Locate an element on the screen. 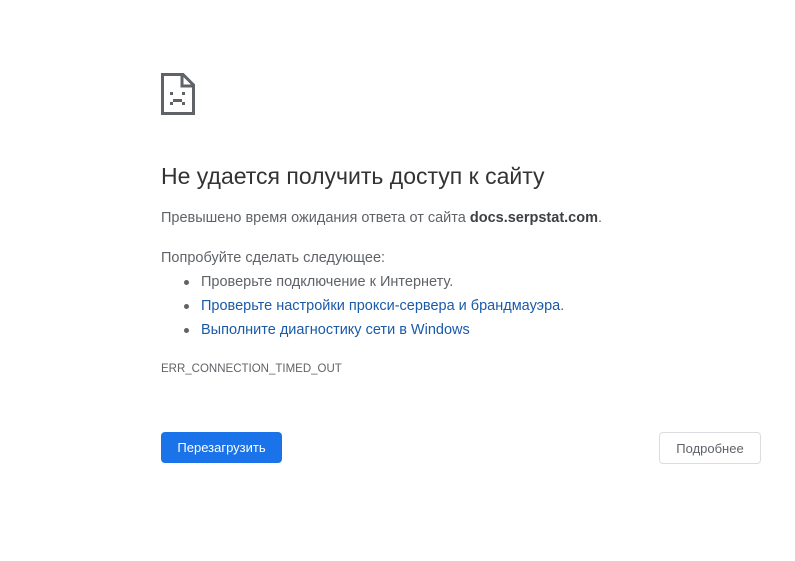 Image resolution: width=795 pixels, height=561 pixels. error-code: ERR_CONNECTION_TIMED_OUT is located at coordinates (251, 369).